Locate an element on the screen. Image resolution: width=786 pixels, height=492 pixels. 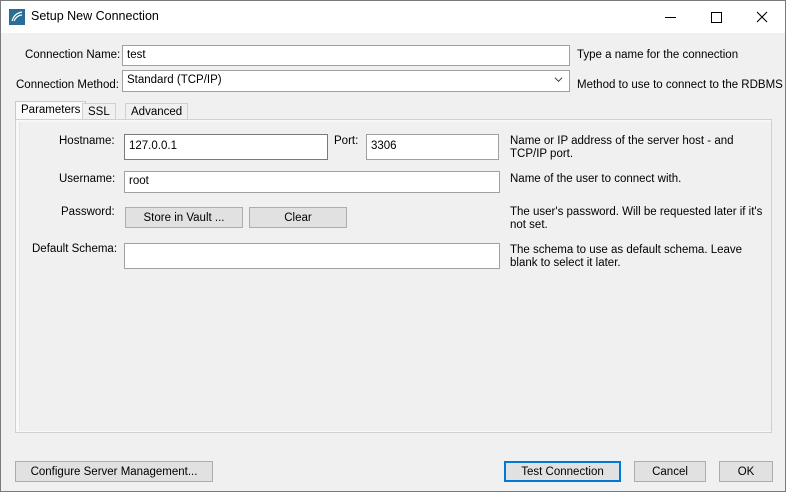
cancel-button: Cancel is located at coordinates (670, 471).